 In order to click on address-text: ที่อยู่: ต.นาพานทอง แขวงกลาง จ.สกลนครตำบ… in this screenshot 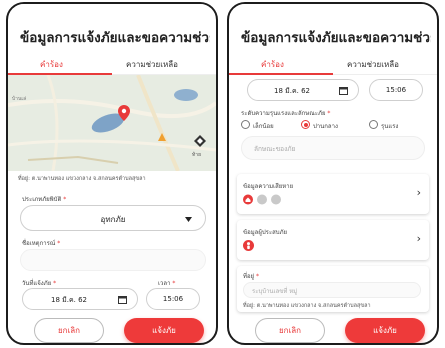, I will do `click(82, 179)`.